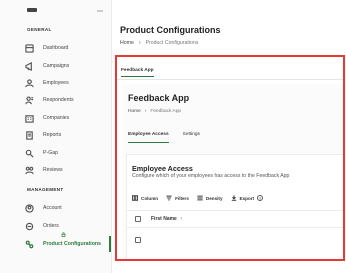  What do you see at coordinates (230, 79) in the screenshot?
I see `divider` at bounding box center [230, 79].